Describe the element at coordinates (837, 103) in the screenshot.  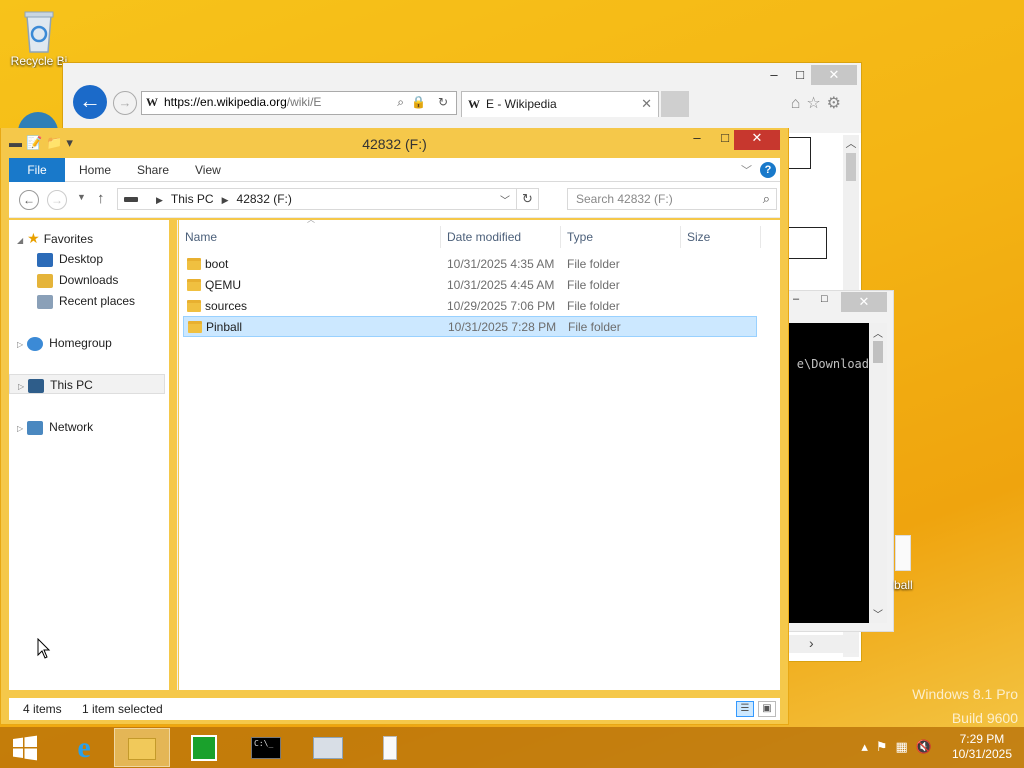
I see `settings-gear-icon: ⚙` at that location.